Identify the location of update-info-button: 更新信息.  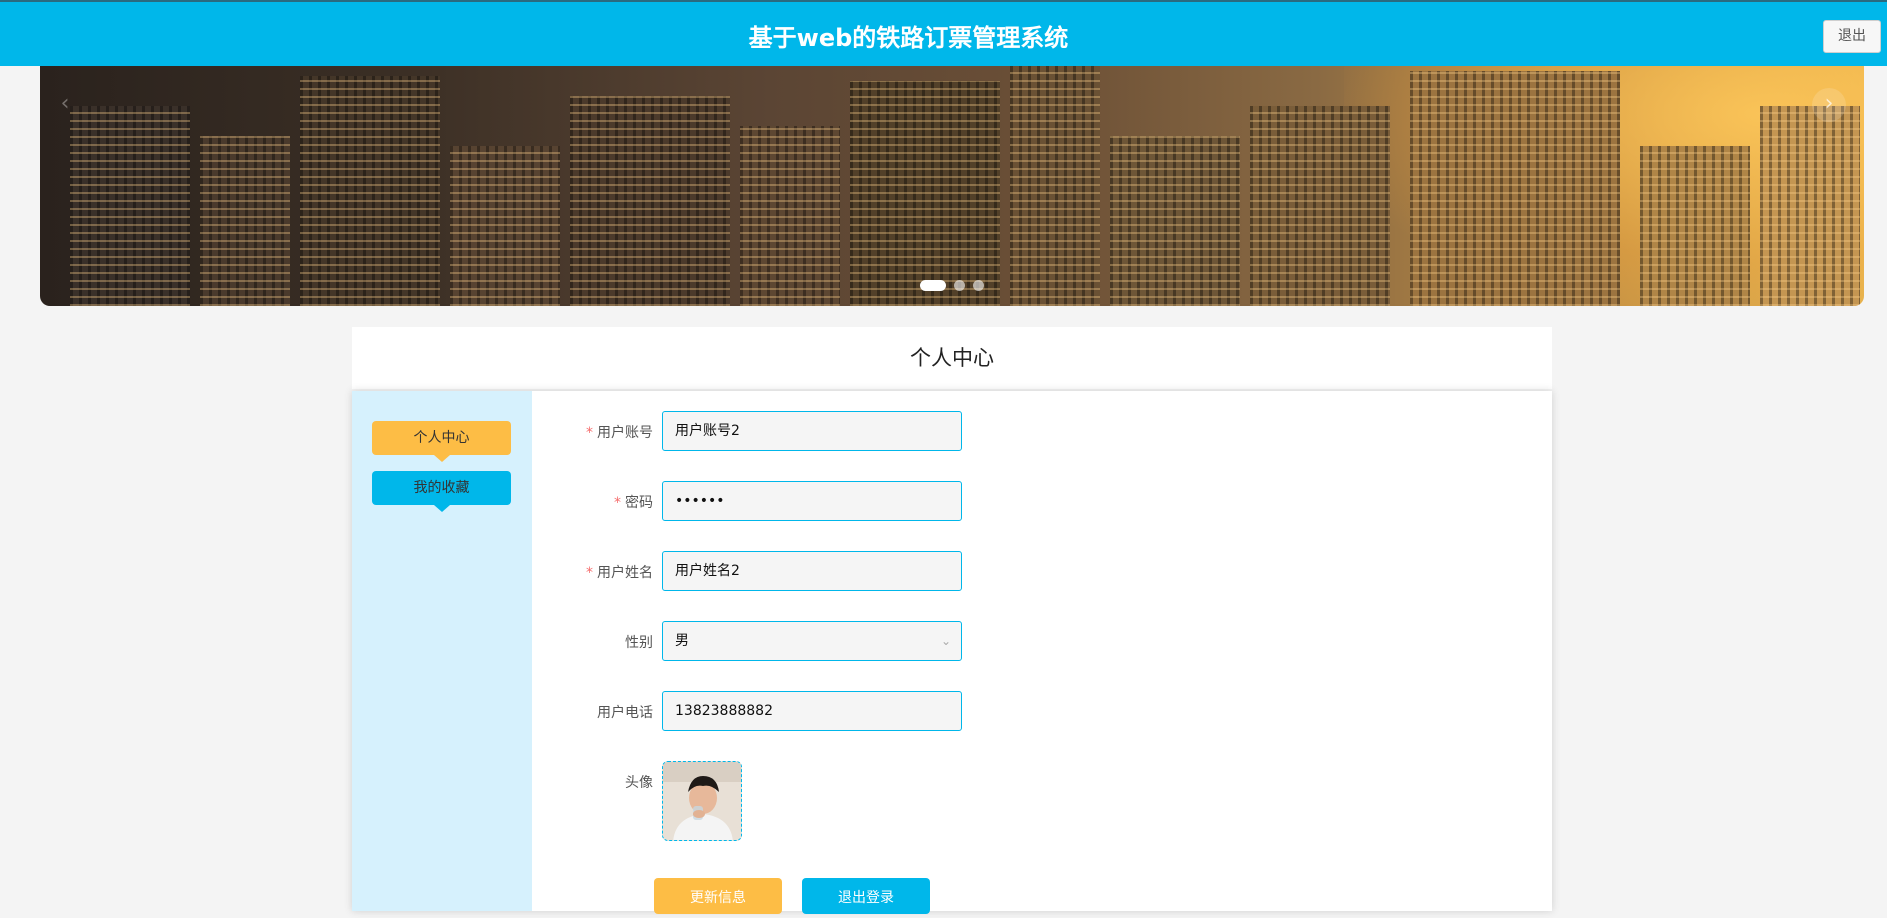
(718, 896).